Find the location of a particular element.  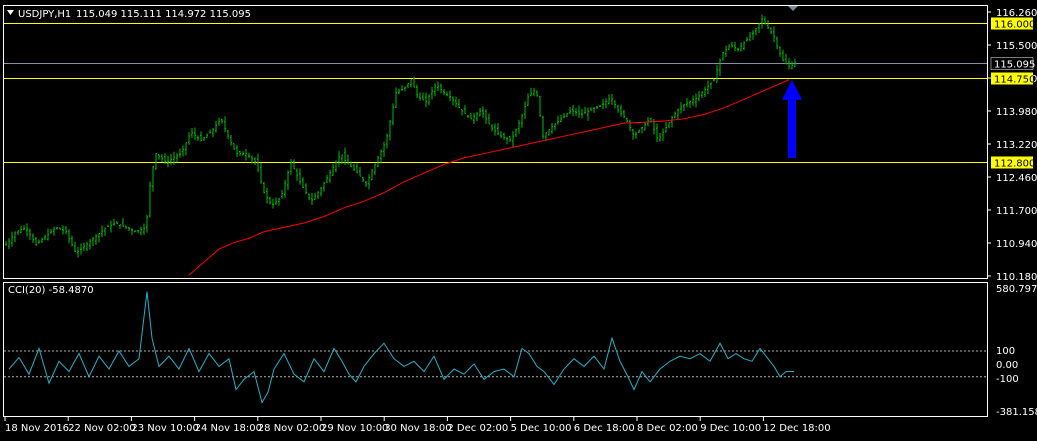

price-tag-label: 115.095 is located at coordinates (1014, 65).